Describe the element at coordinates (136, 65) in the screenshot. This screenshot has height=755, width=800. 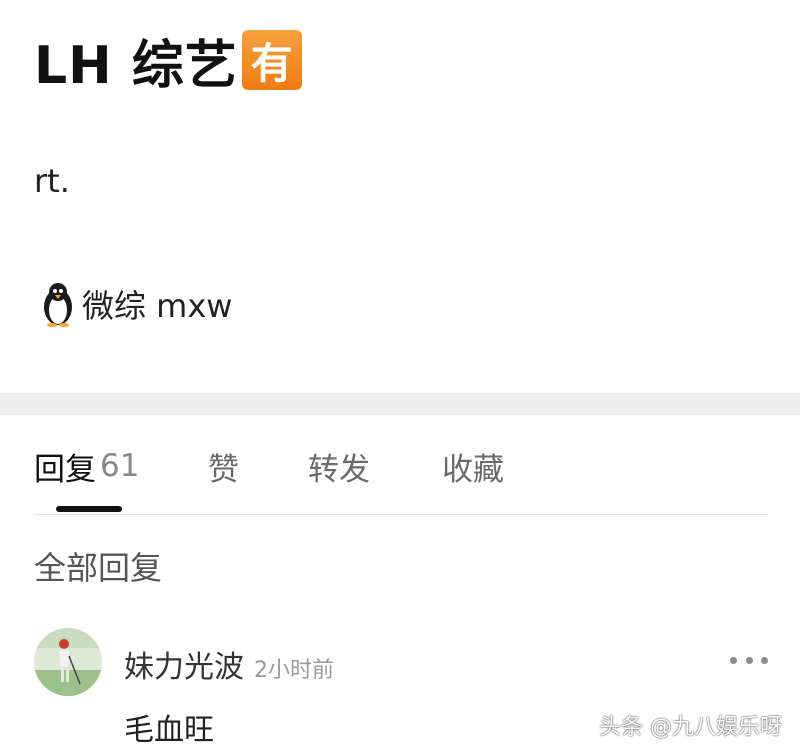
I see `post-title-text: LH 综艺` at that location.